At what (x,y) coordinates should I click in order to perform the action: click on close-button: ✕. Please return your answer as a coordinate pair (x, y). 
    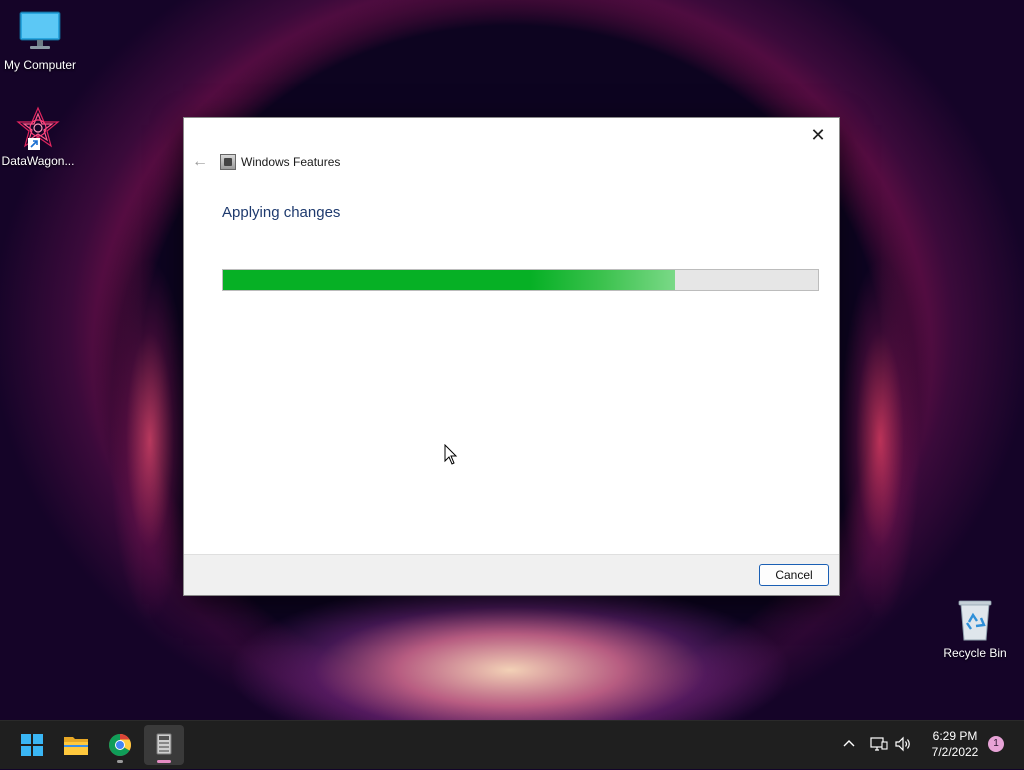
    Looking at the image, I should click on (818, 135).